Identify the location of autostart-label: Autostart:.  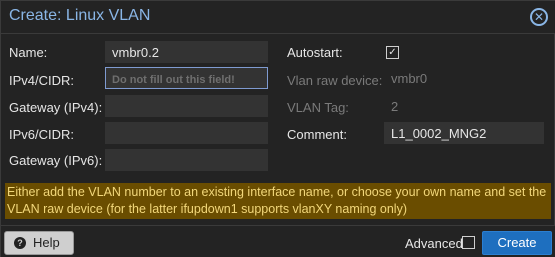
(315, 52).